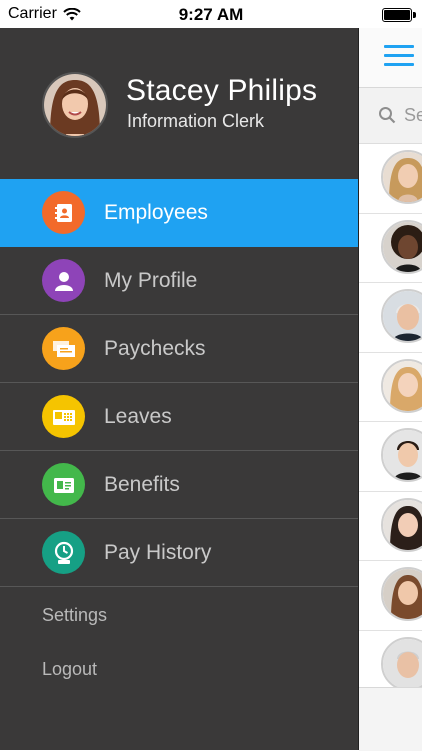 This screenshot has height=751, width=422. I want to click on employee-list-screen: Se, so click(390, 389).